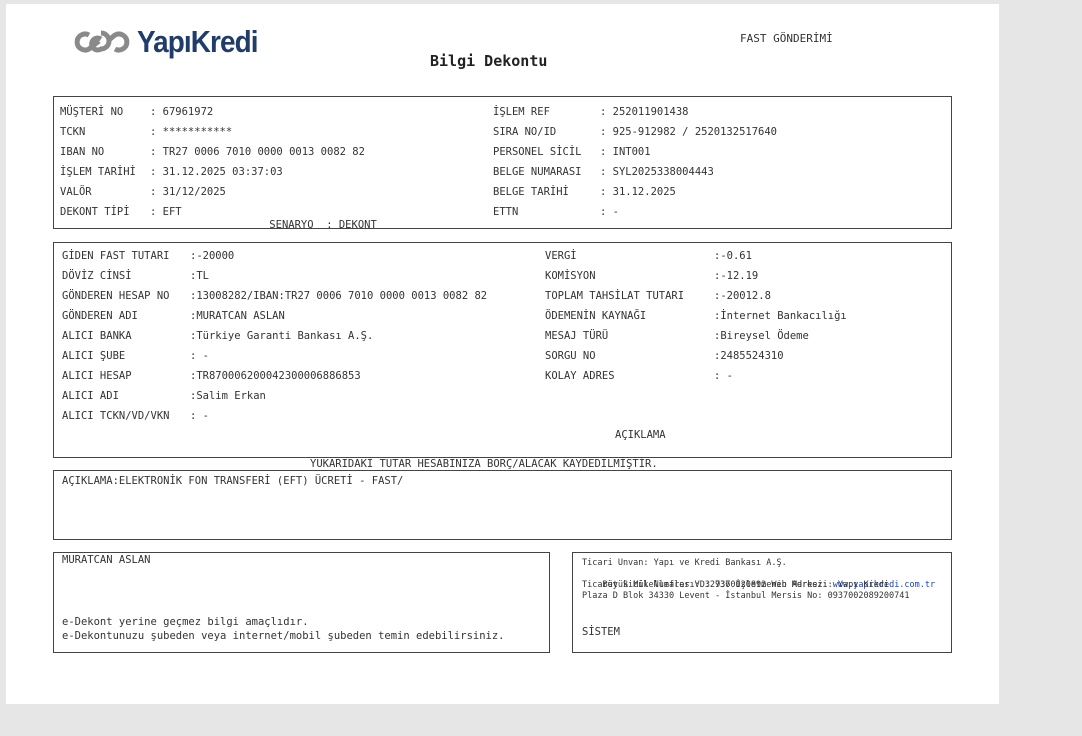 The height and width of the screenshot is (736, 1082). I want to click on customer-info-value: : 31.12.2025 03:37:03, so click(216, 172).